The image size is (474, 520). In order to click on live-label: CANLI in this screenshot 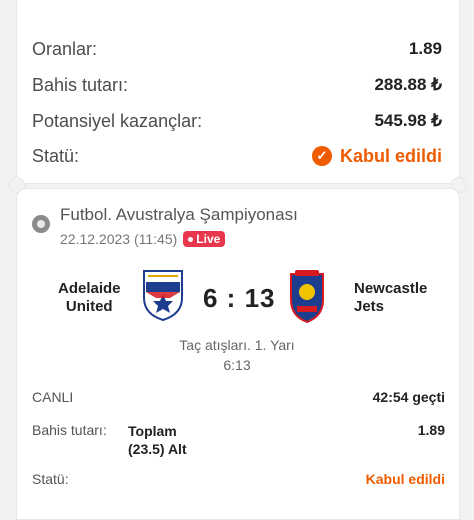, I will do `click(53, 397)`.